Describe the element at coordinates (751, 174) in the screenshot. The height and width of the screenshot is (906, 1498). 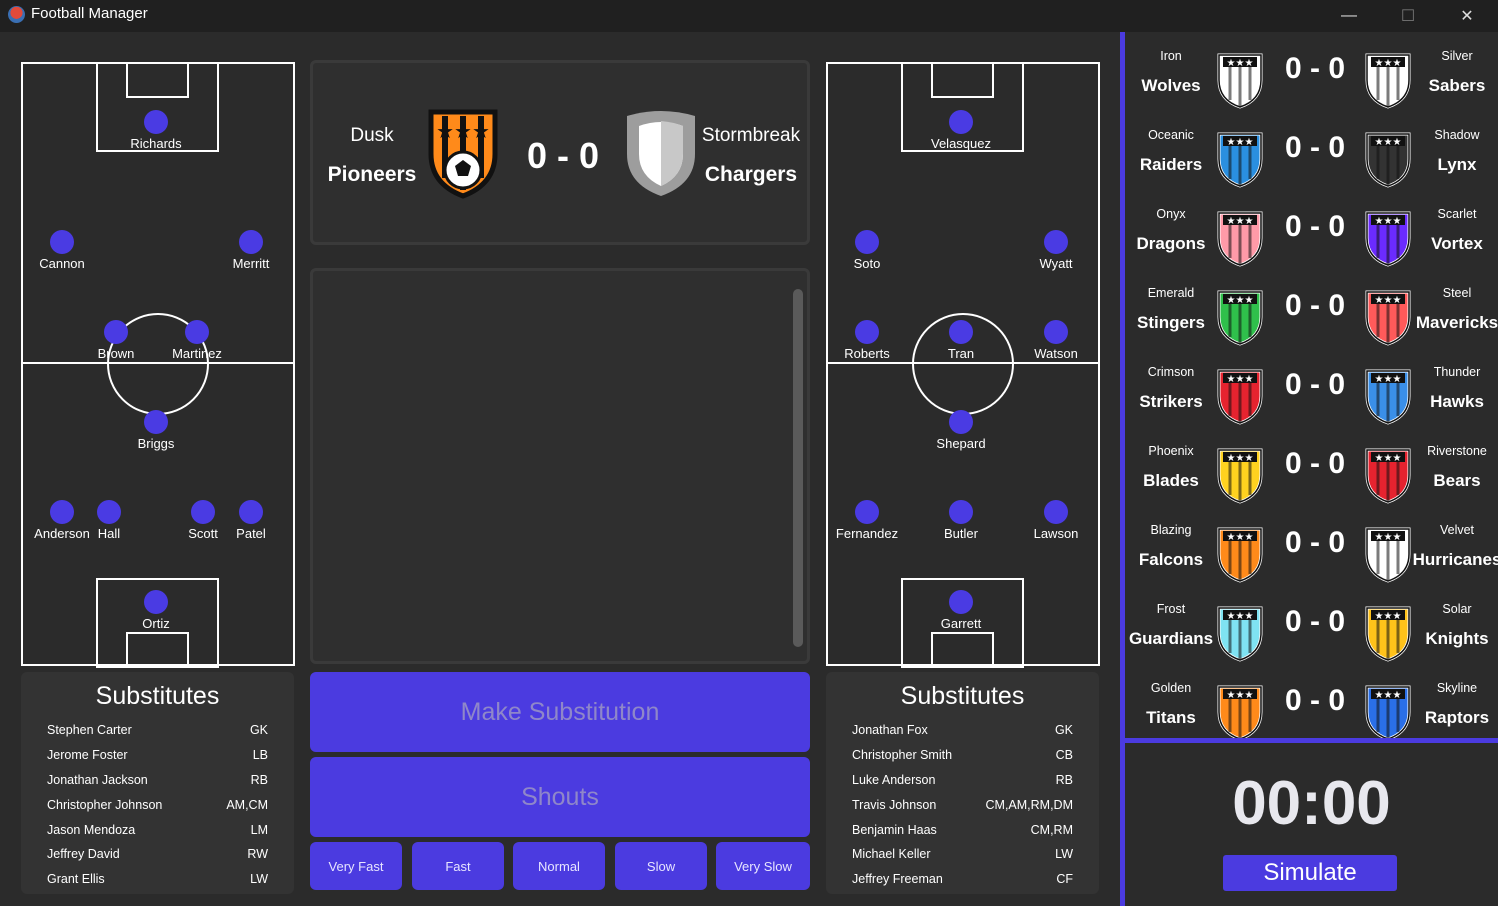
I see `away-team-name: Chargers` at that location.